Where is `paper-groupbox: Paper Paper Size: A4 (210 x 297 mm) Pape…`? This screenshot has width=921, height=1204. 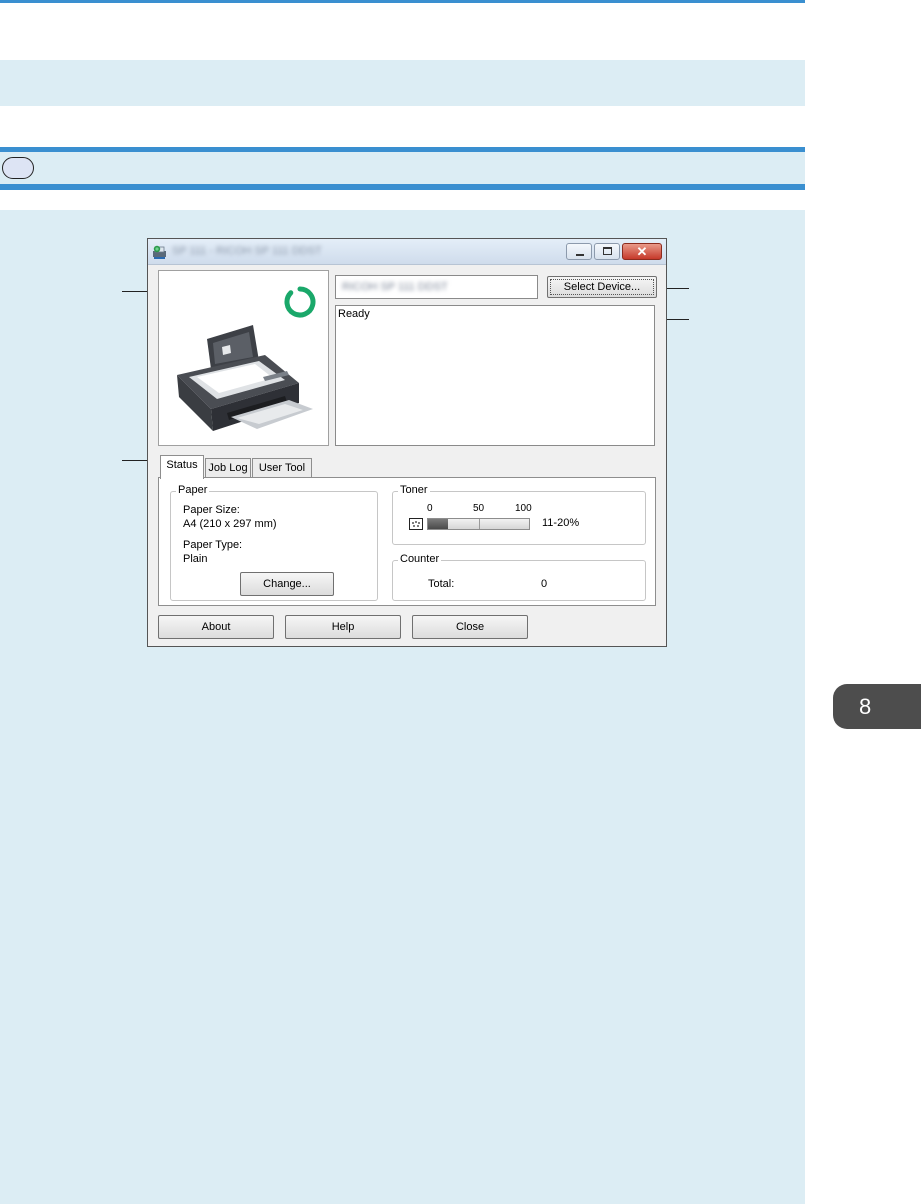
paper-groupbox: Paper Paper Size: A4 (210 x 297 mm) Pape… is located at coordinates (274, 542).